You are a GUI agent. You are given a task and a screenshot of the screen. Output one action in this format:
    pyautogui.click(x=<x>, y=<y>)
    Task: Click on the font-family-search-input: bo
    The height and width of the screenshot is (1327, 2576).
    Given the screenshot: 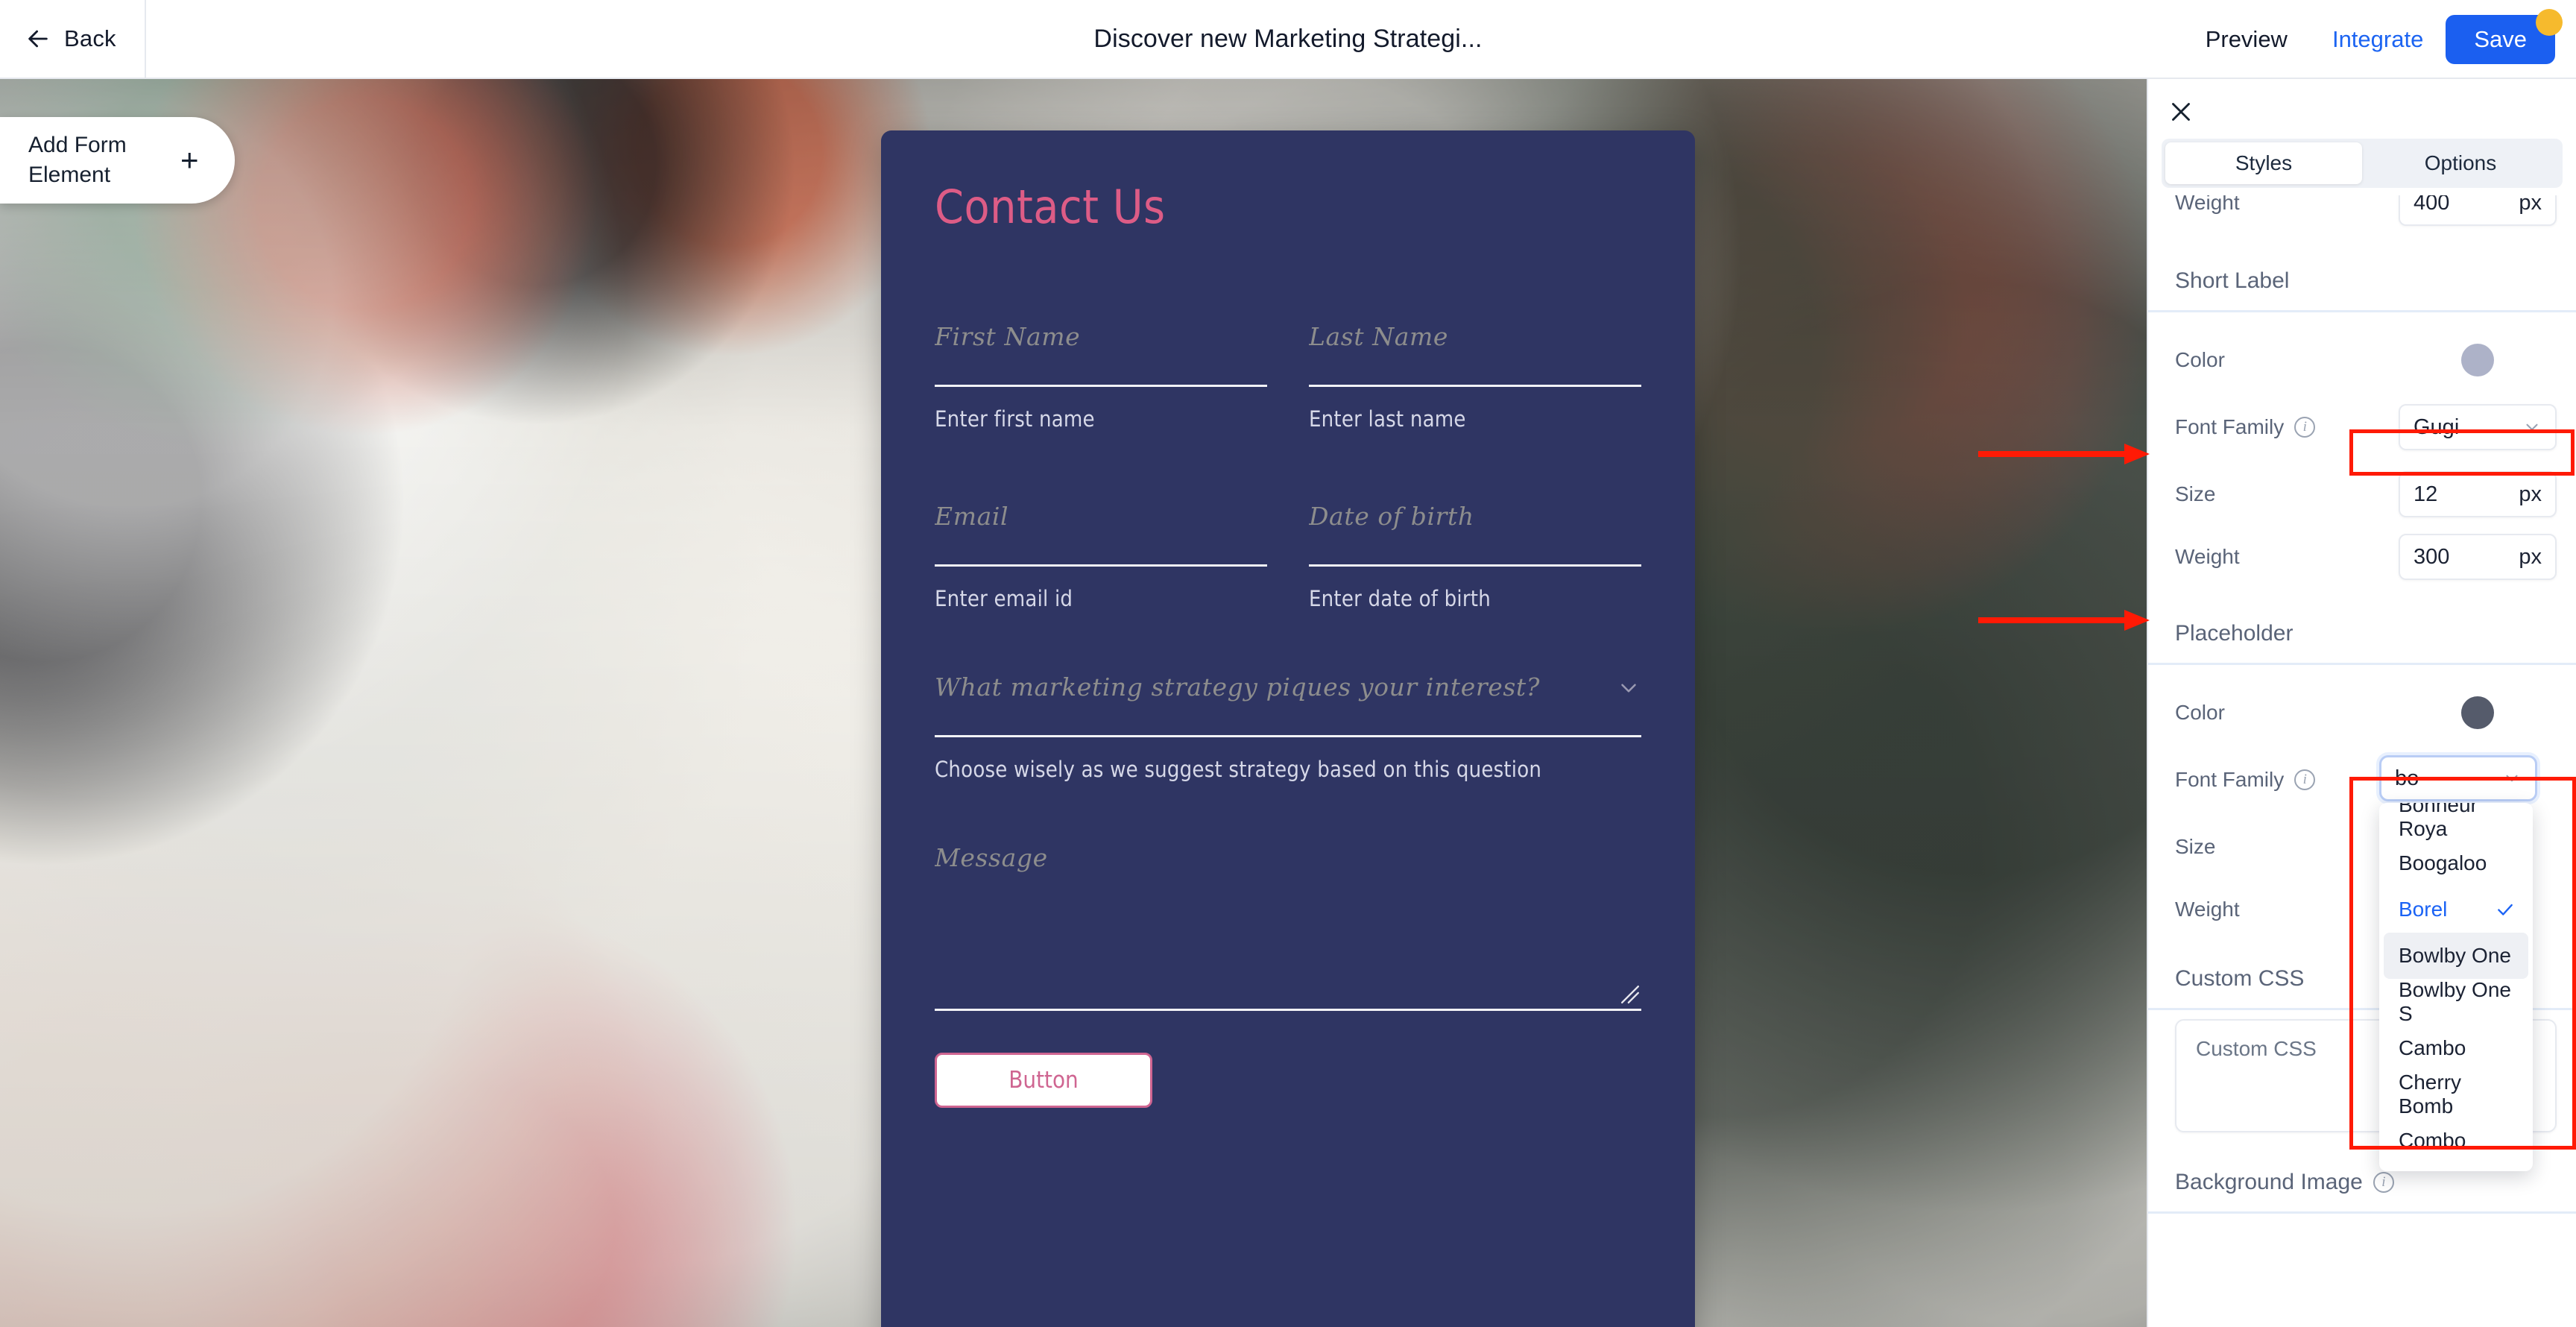 What is the action you would take?
    pyautogui.click(x=2458, y=778)
    